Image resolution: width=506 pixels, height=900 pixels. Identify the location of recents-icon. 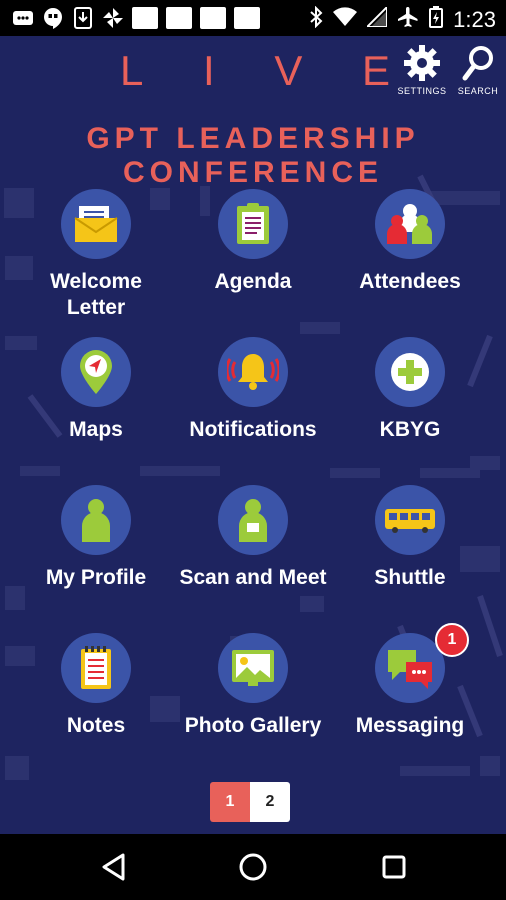
(394, 867).